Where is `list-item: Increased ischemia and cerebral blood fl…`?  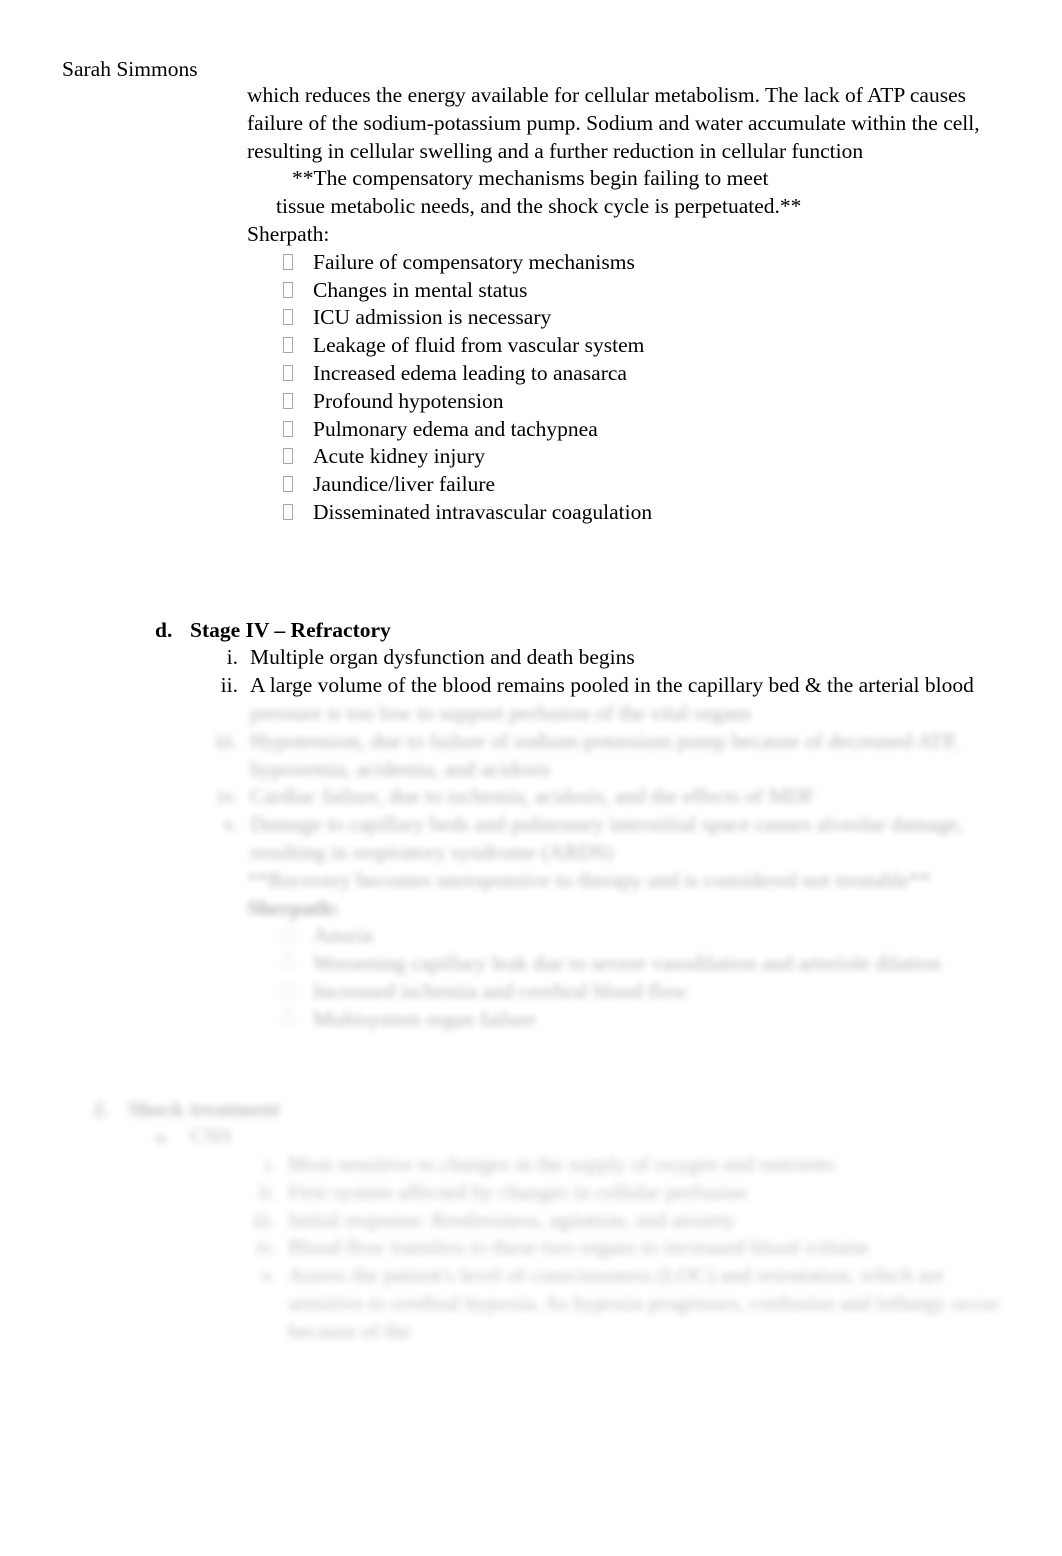
list-item: Increased ischemia and cerebral blood fl… is located at coordinates (531, 992).